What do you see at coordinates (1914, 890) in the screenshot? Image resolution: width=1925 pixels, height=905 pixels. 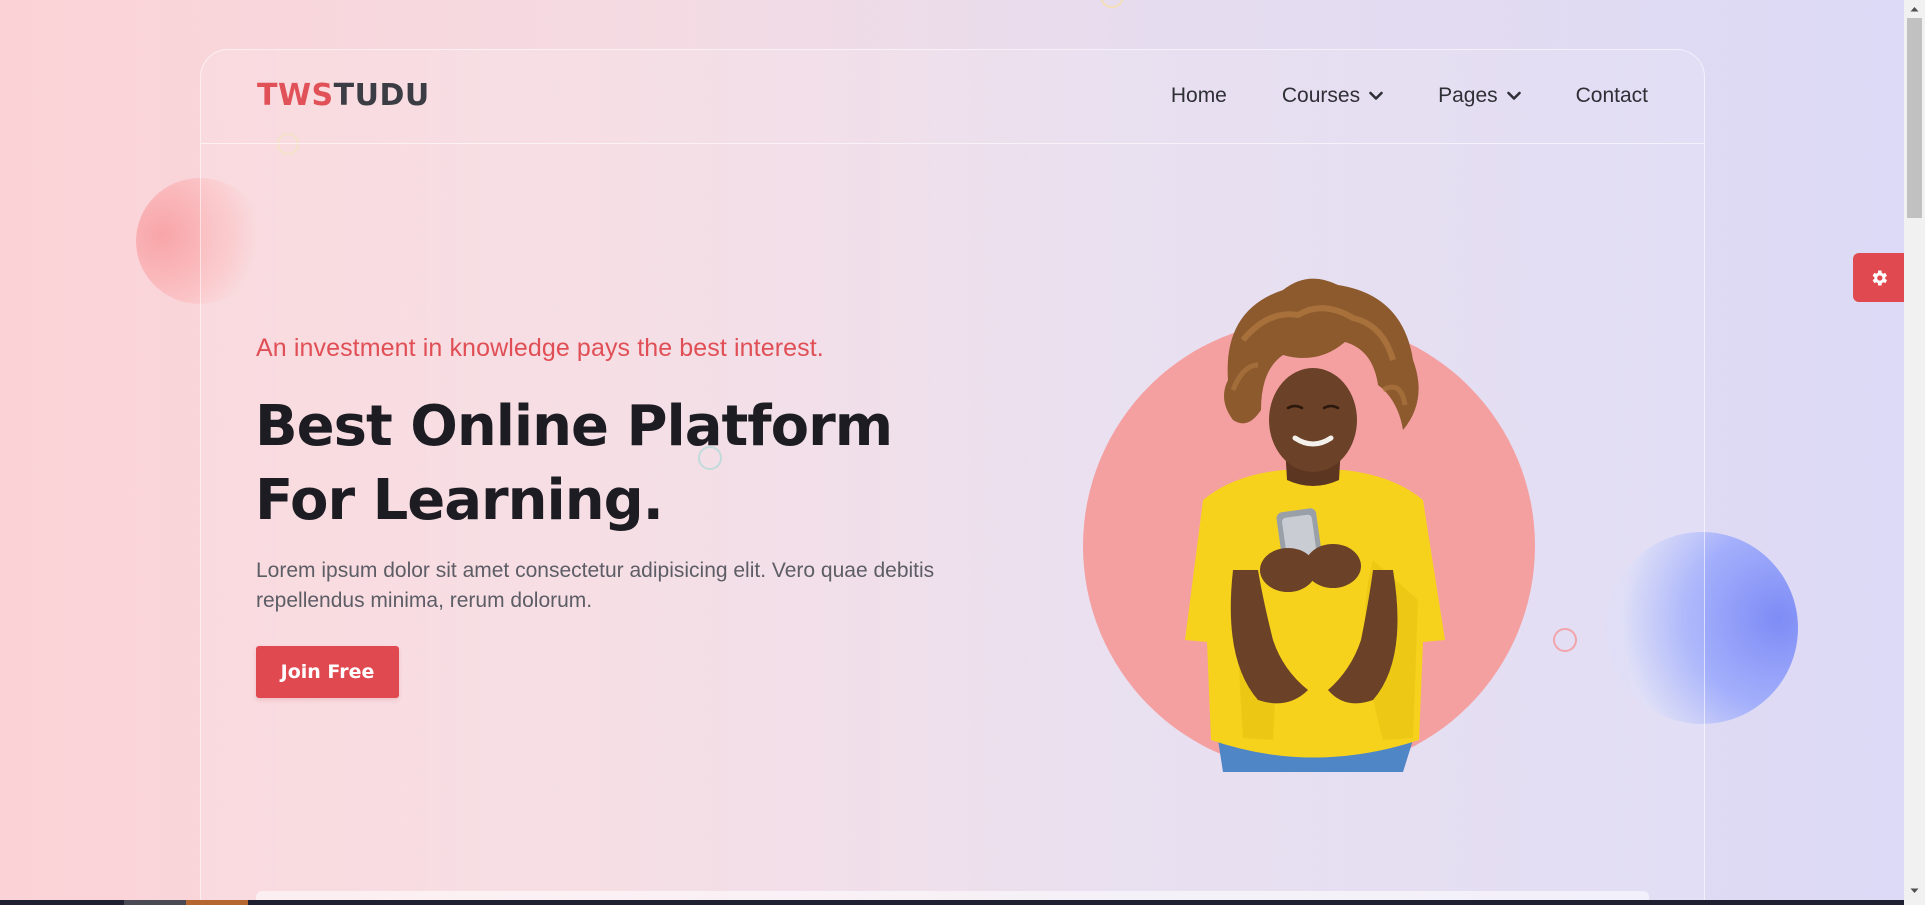 I see `scroll-down-arrow-icon` at bounding box center [1914, 890].